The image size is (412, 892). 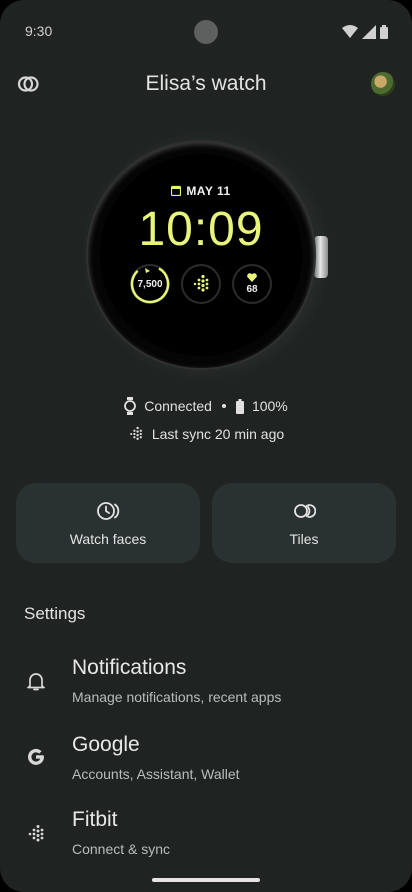 I want to click on connection-text: Connected, so click(x=178, y=406).